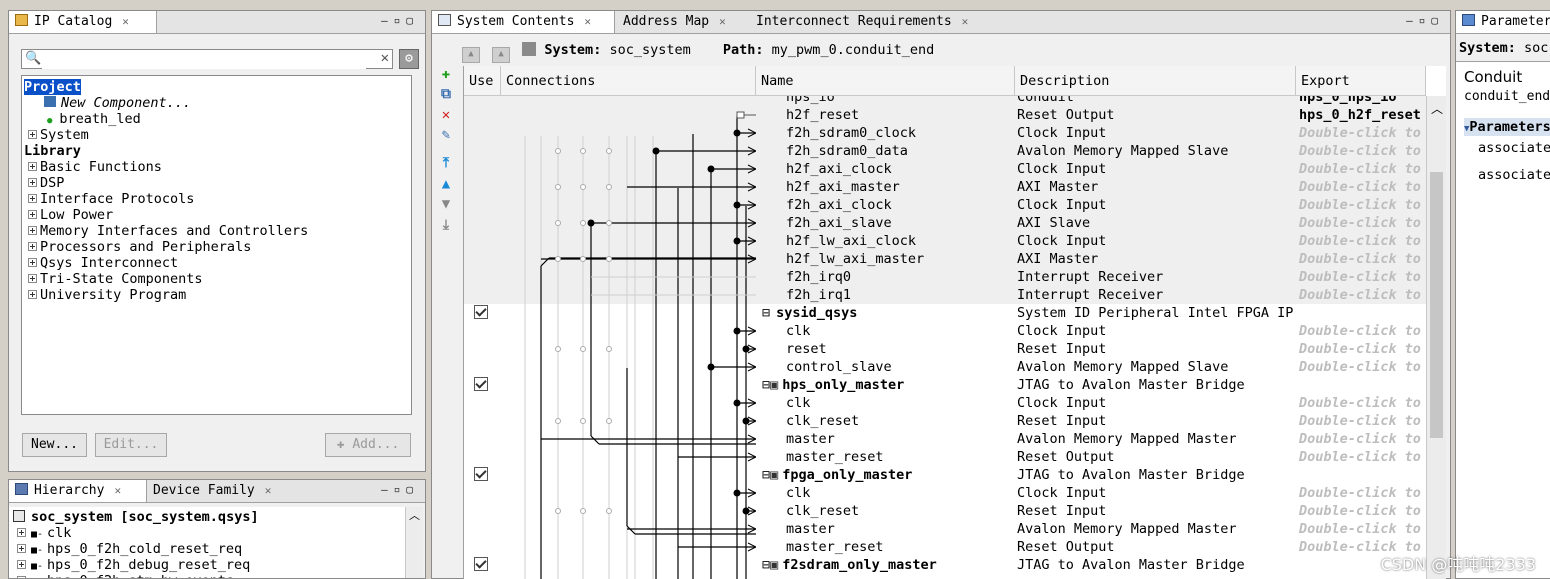  Describe the element at coordinates (46, 183) in the screenshot. I see `catalog-tree-item: DSP` at that location.